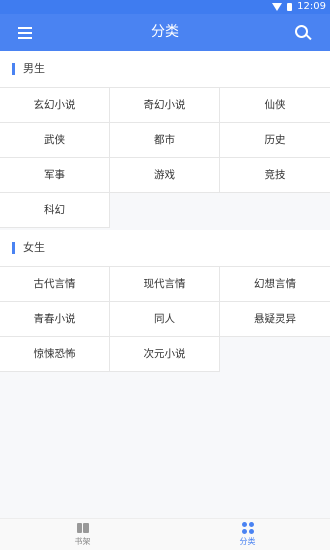 This screenshot has width=330, height=550. I want to click on category-item: 历史, so click(275, 140).